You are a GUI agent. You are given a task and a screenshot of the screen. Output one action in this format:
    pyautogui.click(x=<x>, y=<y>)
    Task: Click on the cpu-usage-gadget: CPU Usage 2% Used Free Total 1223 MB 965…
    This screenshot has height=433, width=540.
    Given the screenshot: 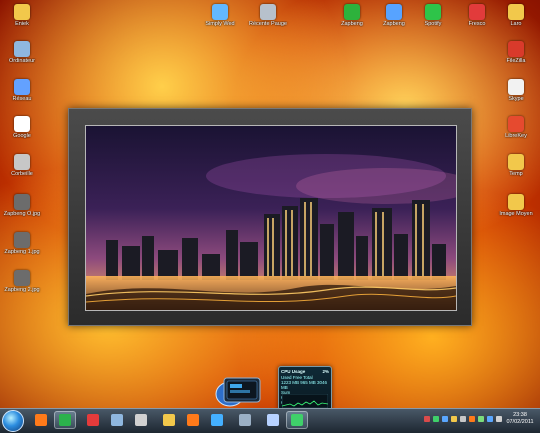 What is the action you would take?
    pyautogui.click(x=305, y=389)
    